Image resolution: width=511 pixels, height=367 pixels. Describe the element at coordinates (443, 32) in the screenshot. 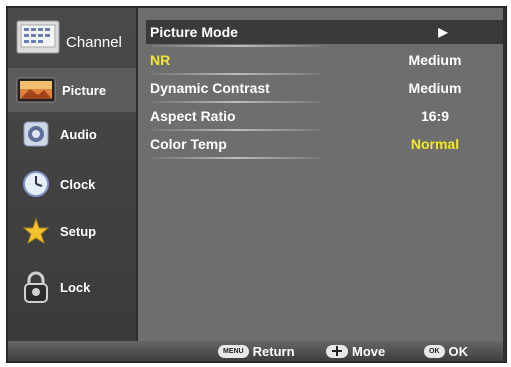

I see `submenu-arrow-icon: ▶` at that location.